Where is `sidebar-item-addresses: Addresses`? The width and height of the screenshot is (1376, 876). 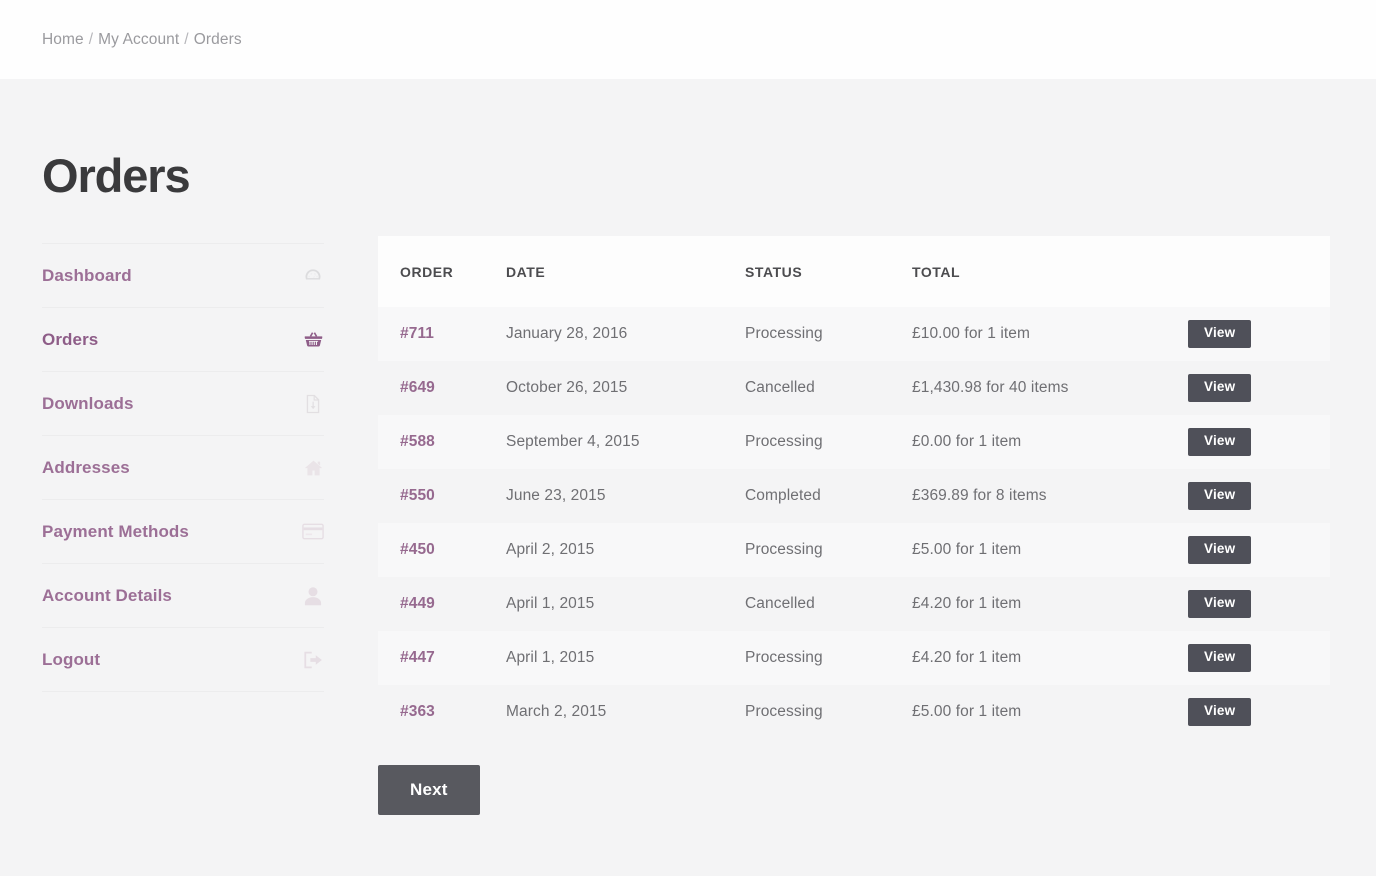
sidebar-item-addresses: Addresses is located at coordinates (183, 468).